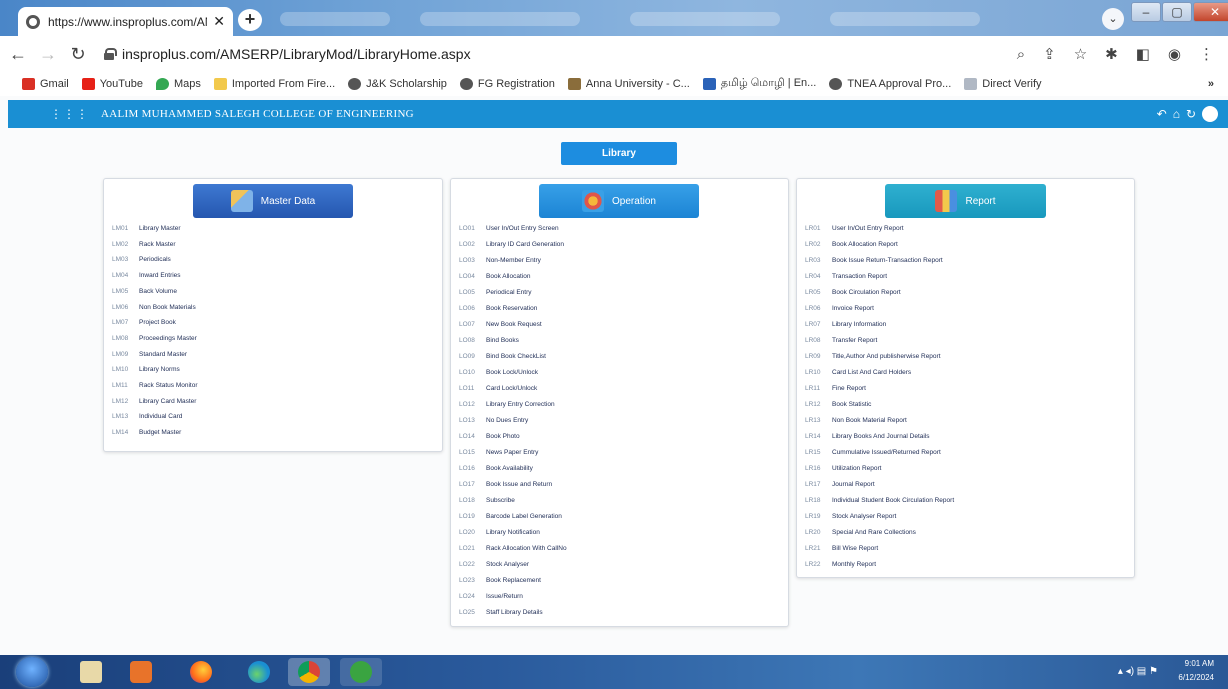  What do you see at coordinates (141, 672) in the screenshot?
I see `taskbar-media-player` at bounding box center [141, 672].